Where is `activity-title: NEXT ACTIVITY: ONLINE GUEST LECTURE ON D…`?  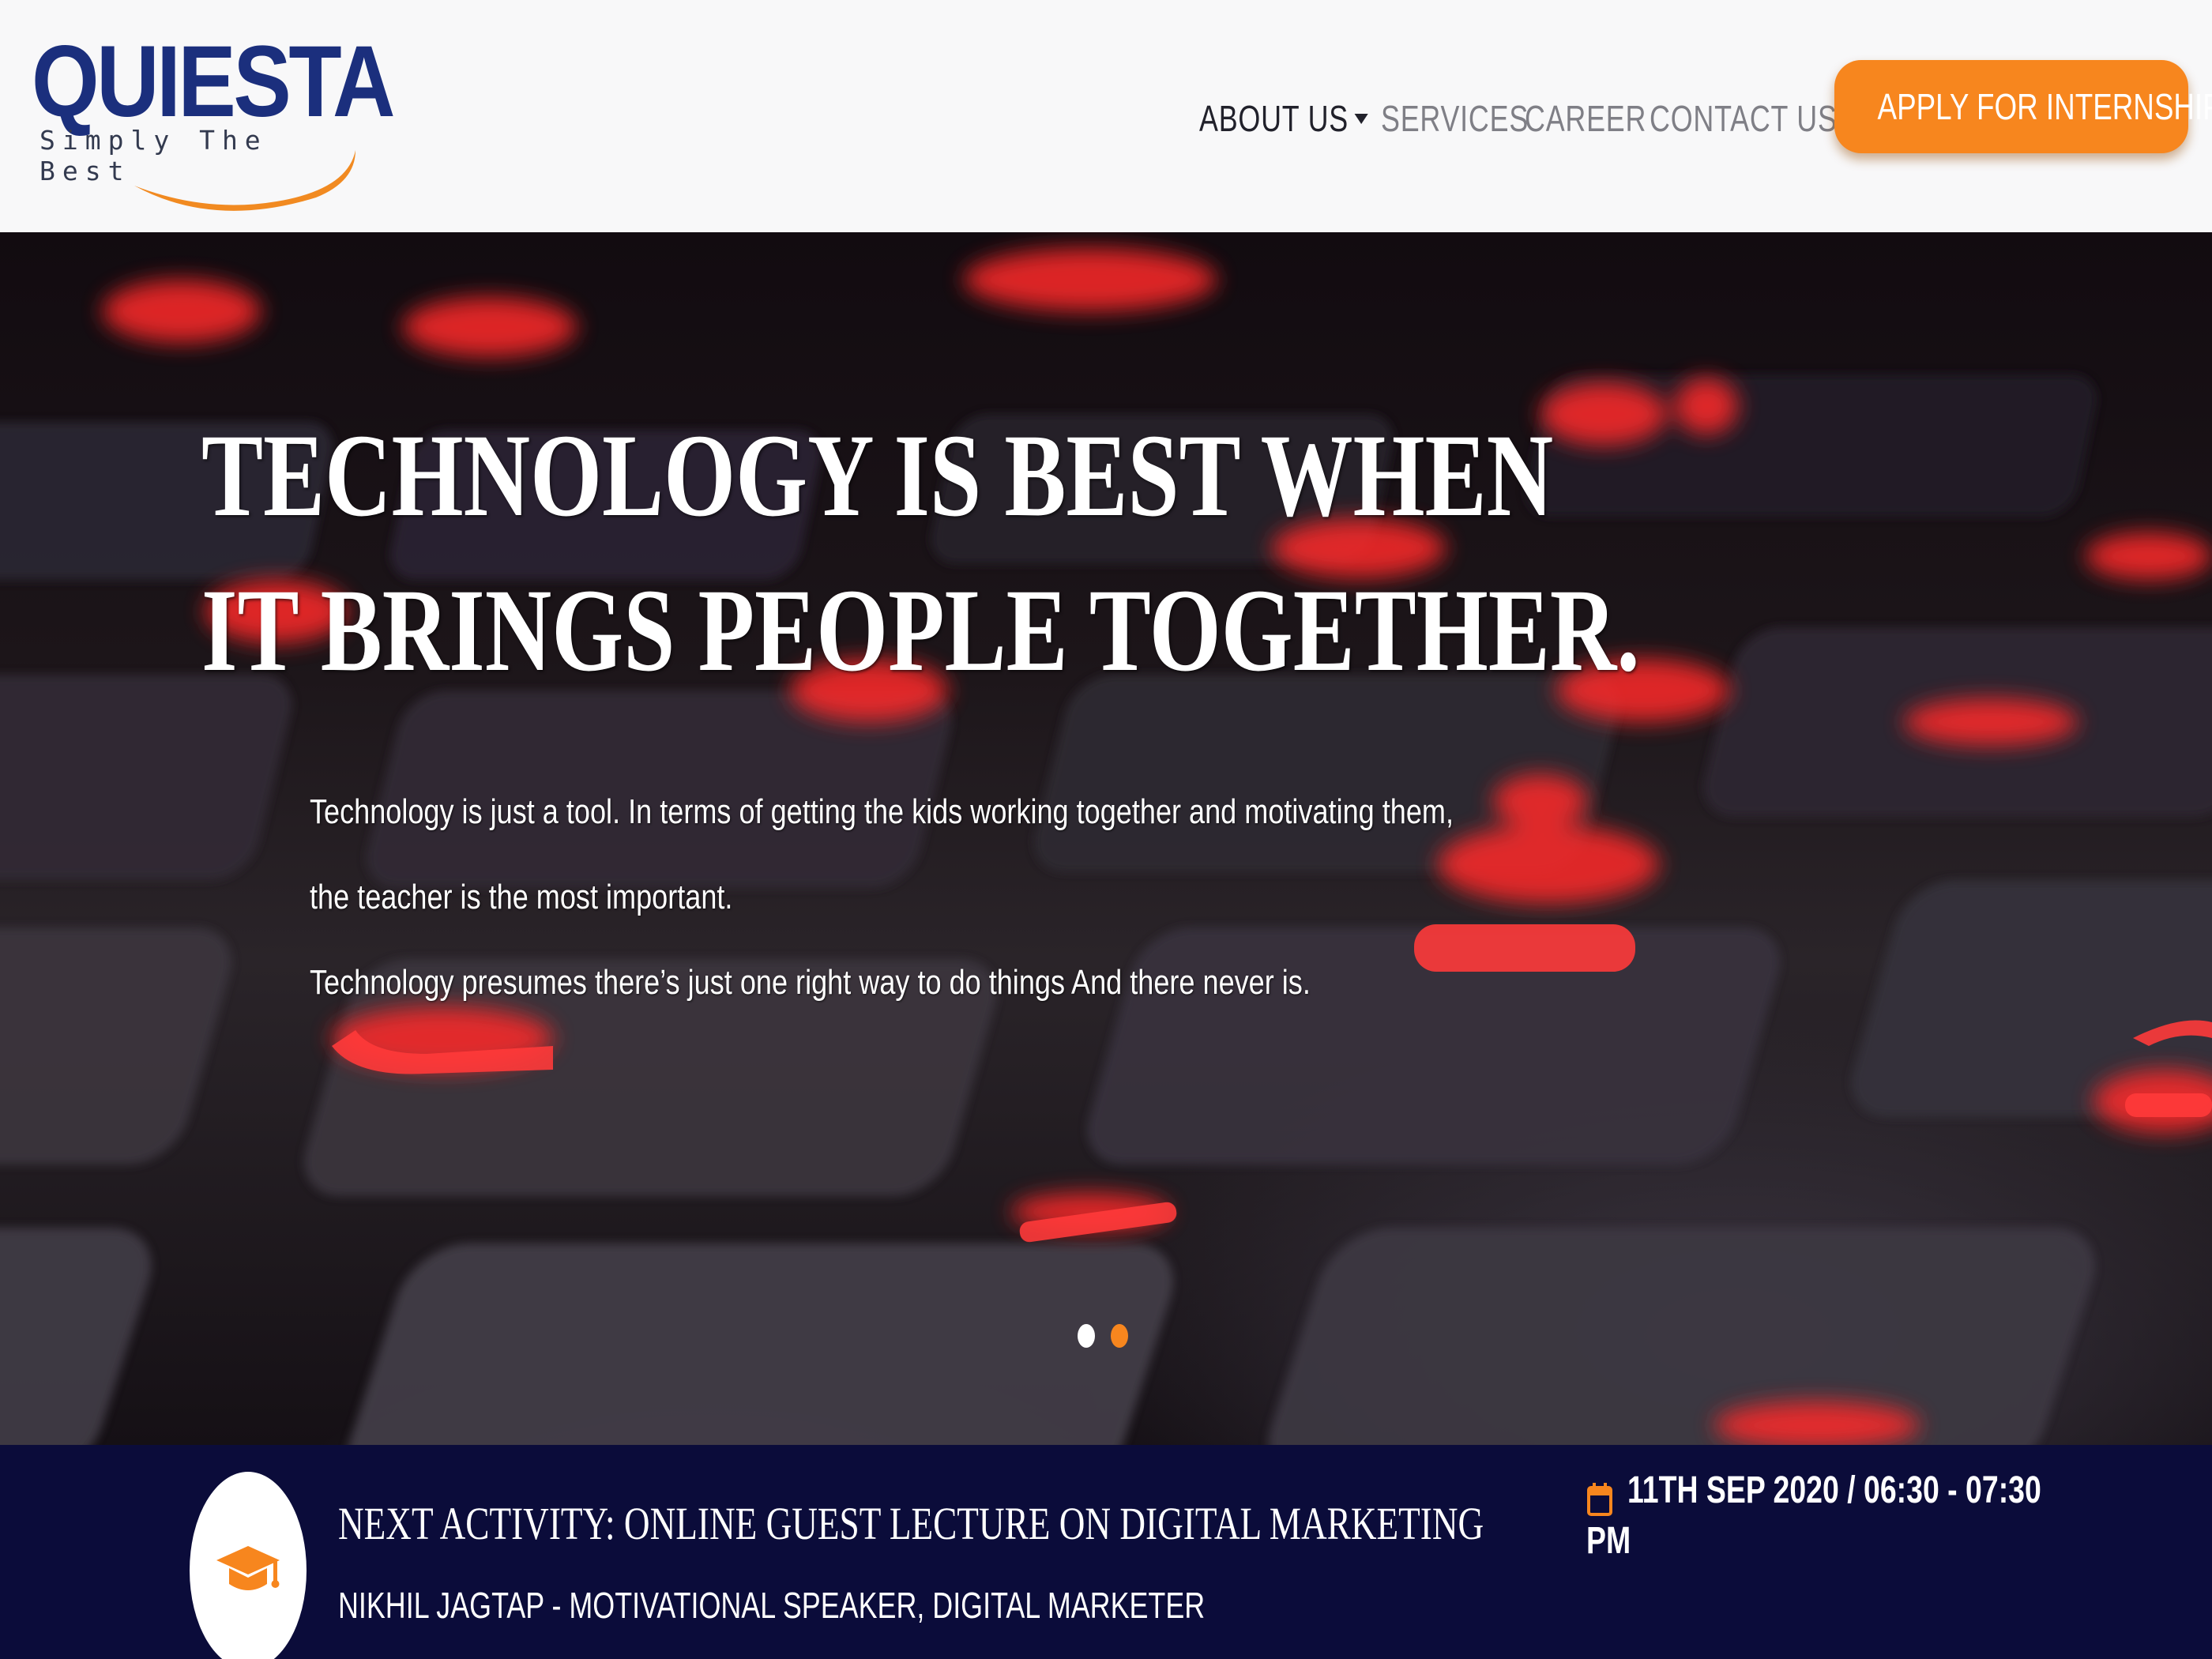
activity-title: NEXT ACTIVITY: ONLINE GUEST LECTURE ON D… is located at coordinates (911, 1524).